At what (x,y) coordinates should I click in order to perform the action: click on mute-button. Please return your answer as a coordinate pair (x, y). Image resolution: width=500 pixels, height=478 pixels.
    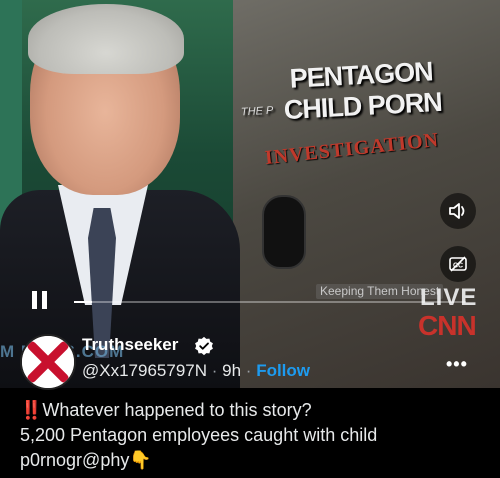
    Looking at the image, I should click on (458, 211).